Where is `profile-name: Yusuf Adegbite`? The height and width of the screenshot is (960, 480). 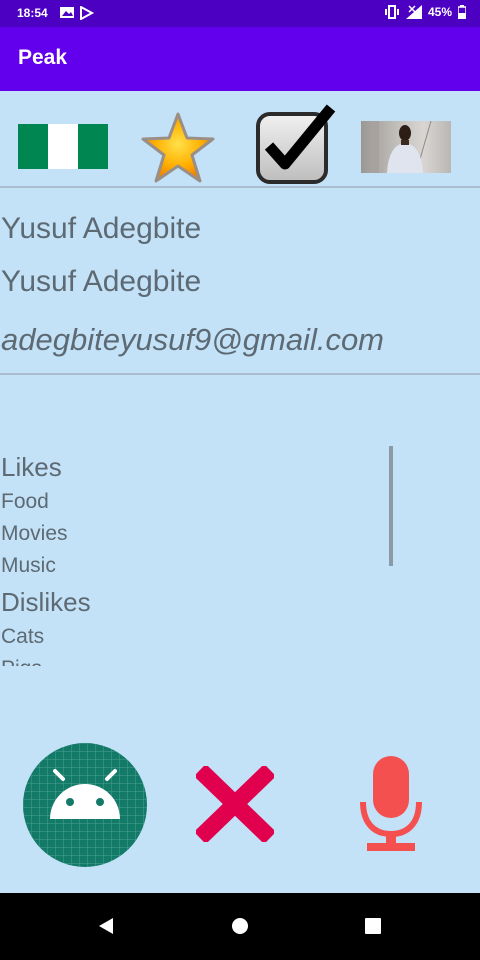
profile-name: Yusuf Adegbite is located at coordinates (101, 228).